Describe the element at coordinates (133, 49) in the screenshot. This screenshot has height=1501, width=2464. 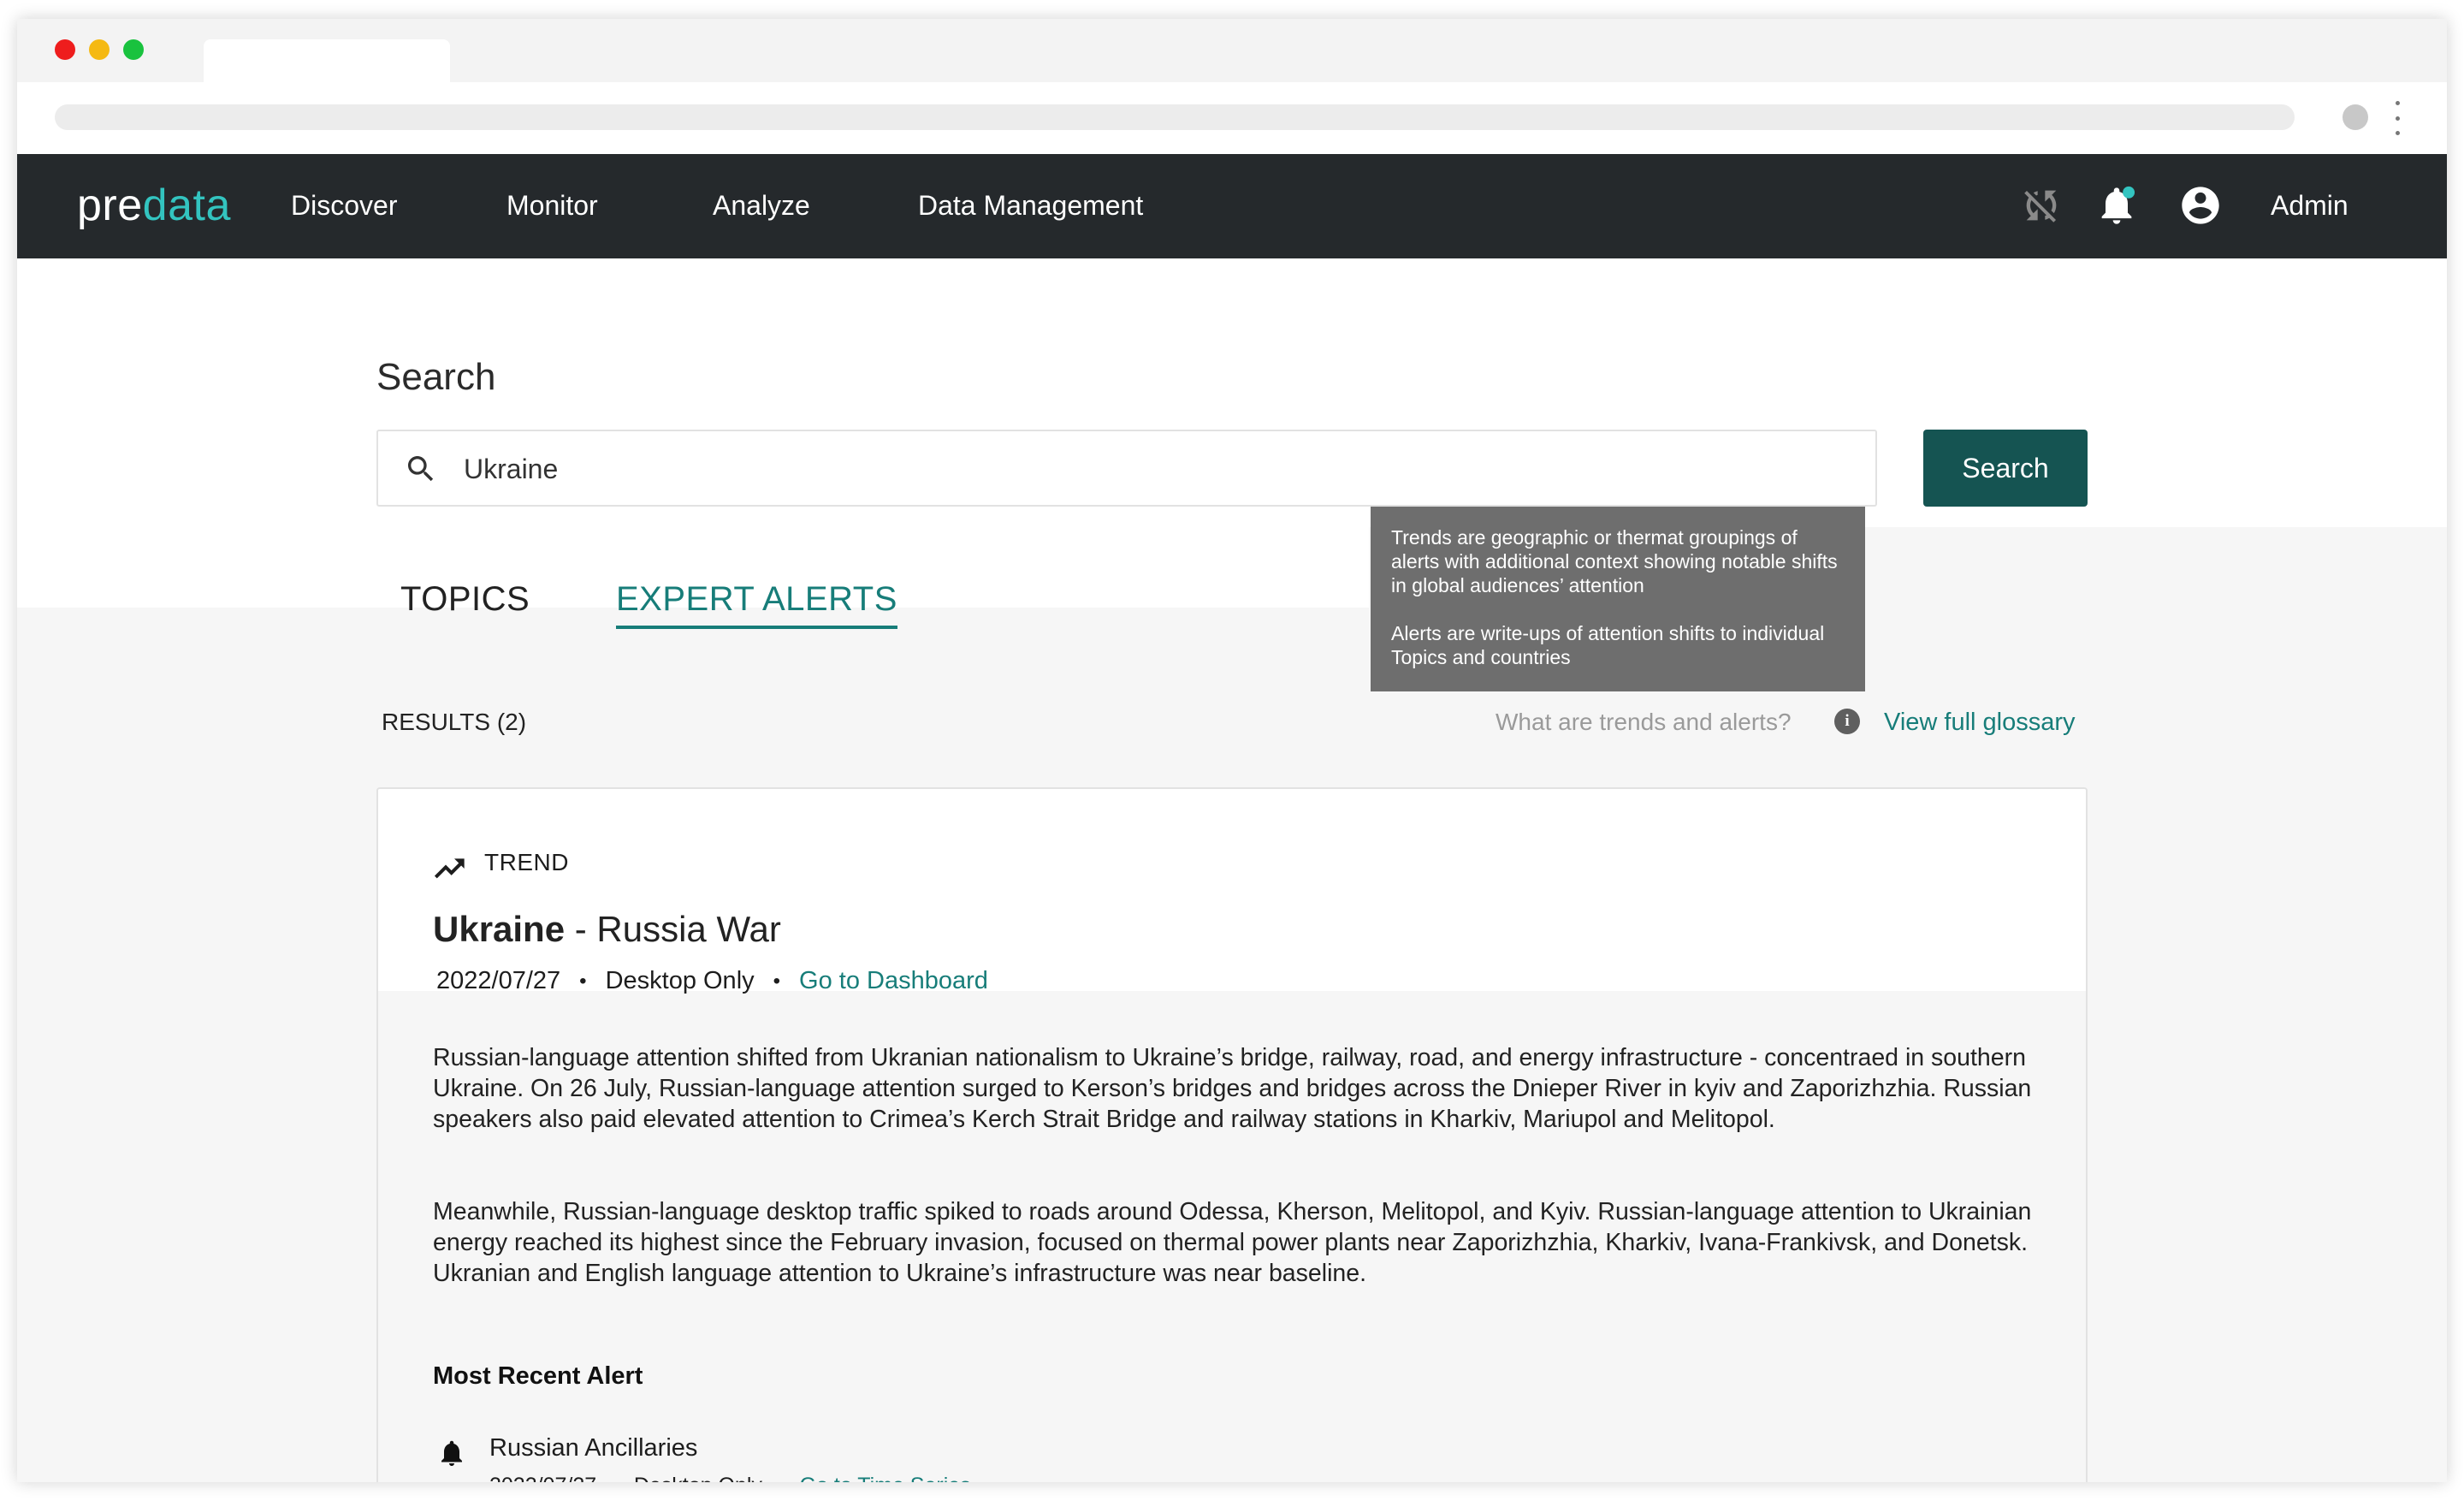
I see `window-maximize-button` at that location.